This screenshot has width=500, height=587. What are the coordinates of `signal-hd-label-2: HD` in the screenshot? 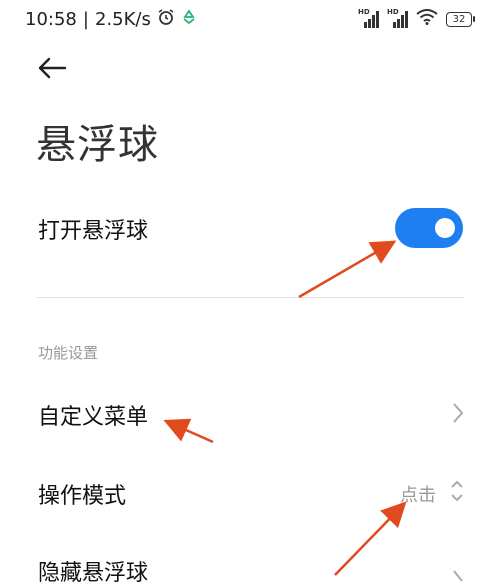 It's located at (393, 12).